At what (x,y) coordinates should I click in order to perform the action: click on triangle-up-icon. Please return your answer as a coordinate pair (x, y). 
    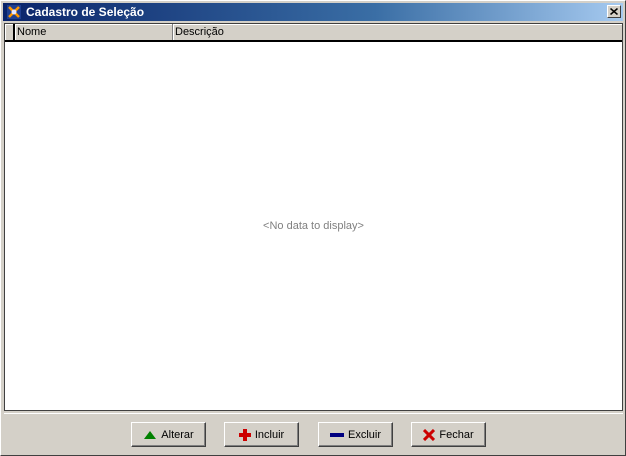
    Looking at the image, I should click on (150, 435).